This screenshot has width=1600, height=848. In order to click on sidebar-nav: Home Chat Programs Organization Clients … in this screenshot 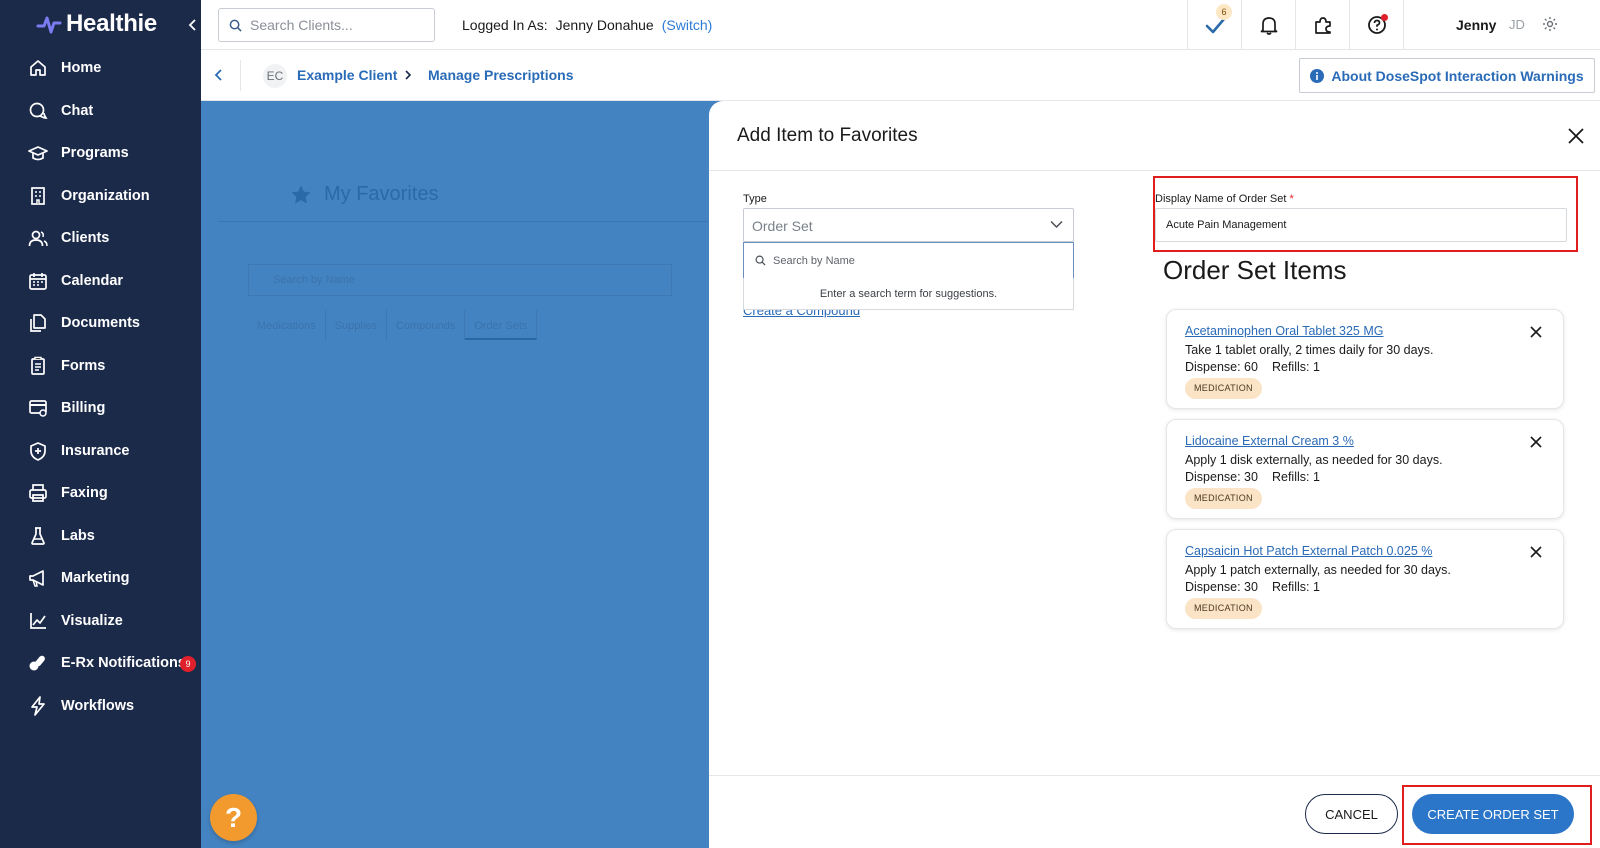, I will do `click(100, 387)`.